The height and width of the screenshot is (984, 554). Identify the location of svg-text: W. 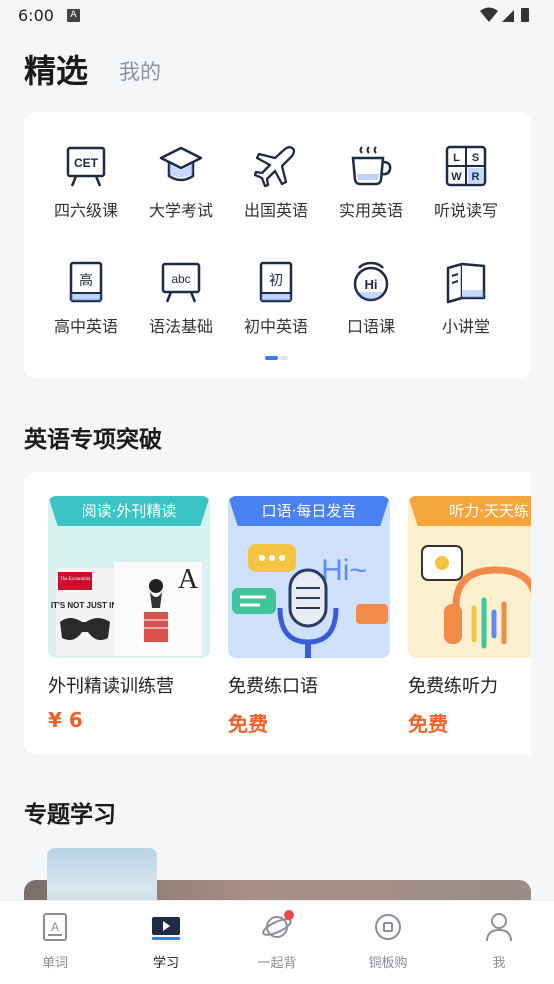
(456, 177).